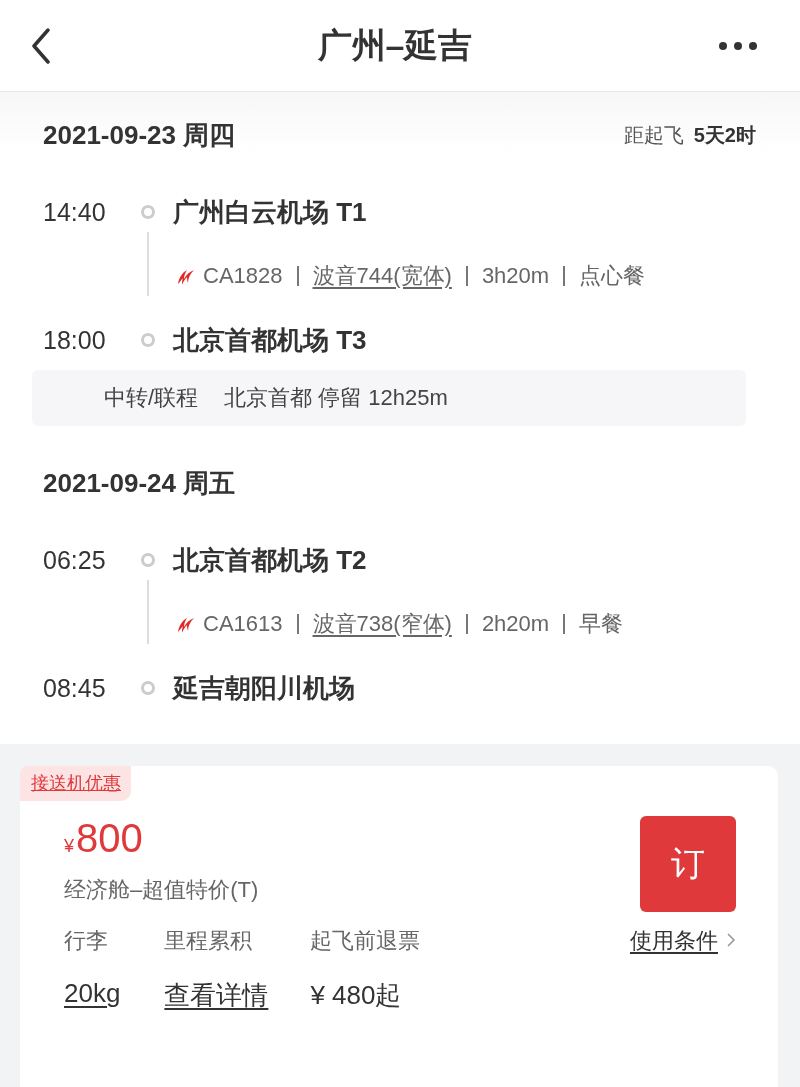  Describe the element at coordinates (216, 995) in the screenshot. I see `detail-link: 查看详情` at that location.